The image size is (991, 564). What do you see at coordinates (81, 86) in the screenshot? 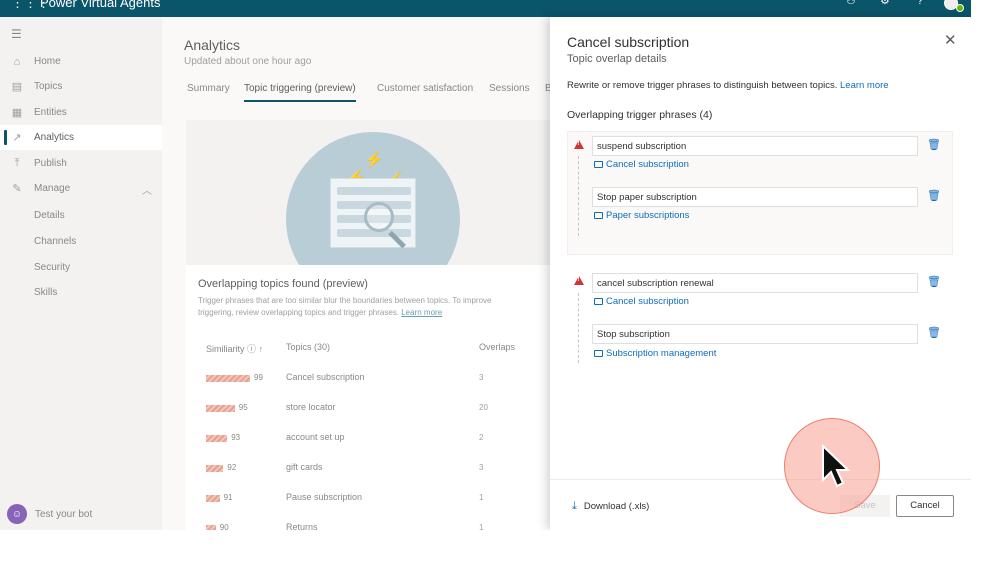
I see `sidebar-item-topics: ▤ Topics` at bounding box center [81, 86].